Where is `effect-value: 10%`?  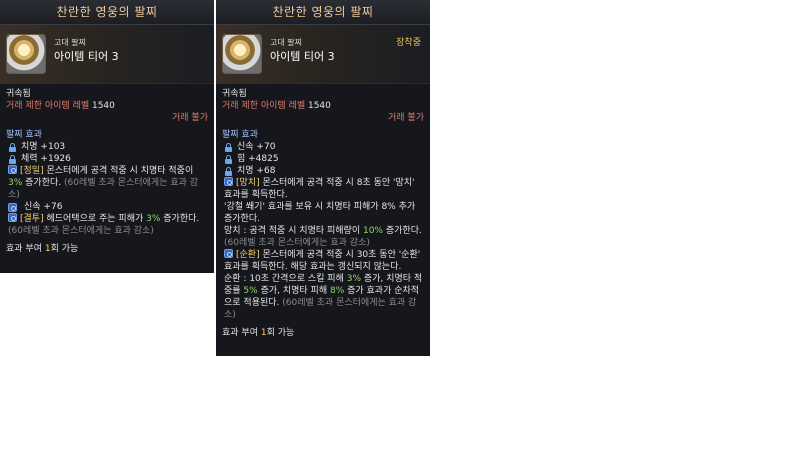 effect-value: 10% is located at coordinates (372, 231).